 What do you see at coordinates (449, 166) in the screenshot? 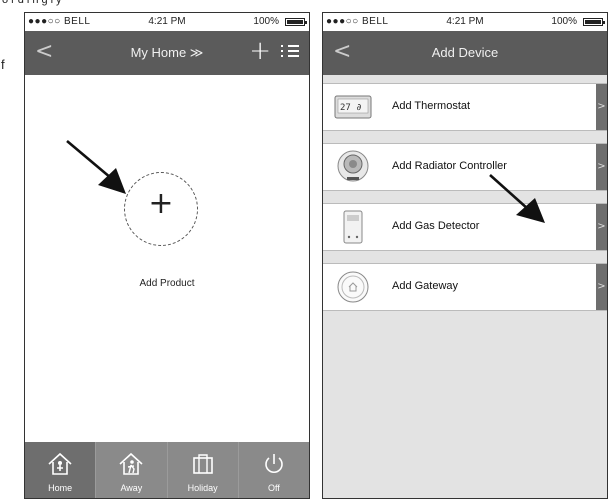
I see `device-label: Add Radiator Controller` at bounding box center [449, 166].